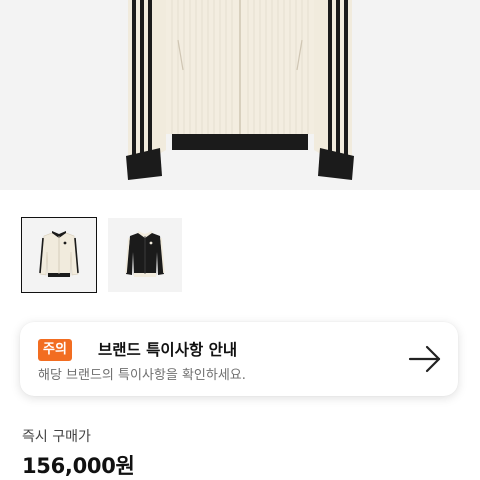 This screenshot has width=480, height=480. Describe the element at coordinates (239, 359) in the screenshot. I see `brand-notice-card: 주의 브랜드 특이사항 안내 해당 브랜드의 특이사항을 확인하세요.` at that location.